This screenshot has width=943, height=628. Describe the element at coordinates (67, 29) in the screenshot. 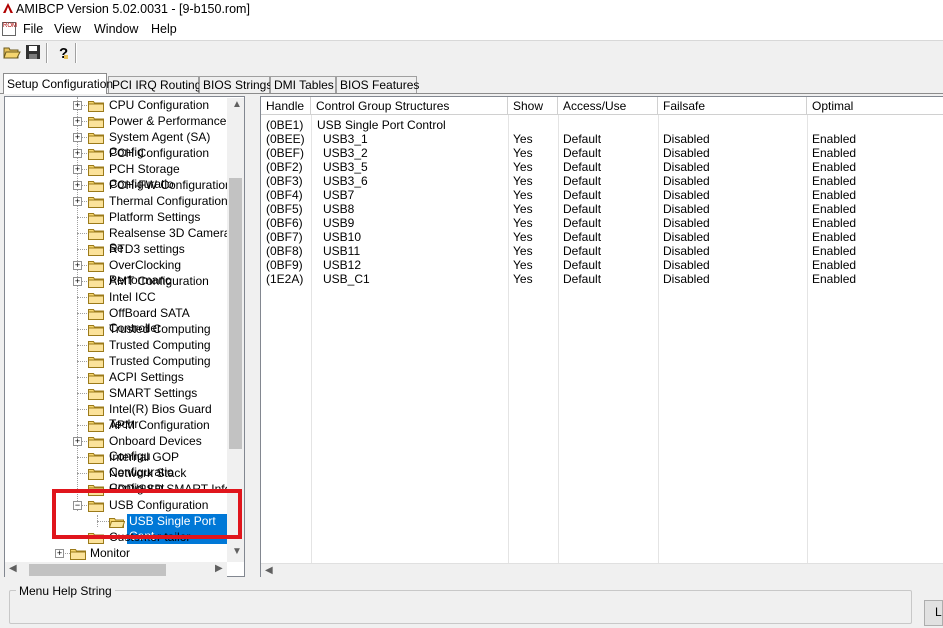

I see `menu-view: View` at that location.